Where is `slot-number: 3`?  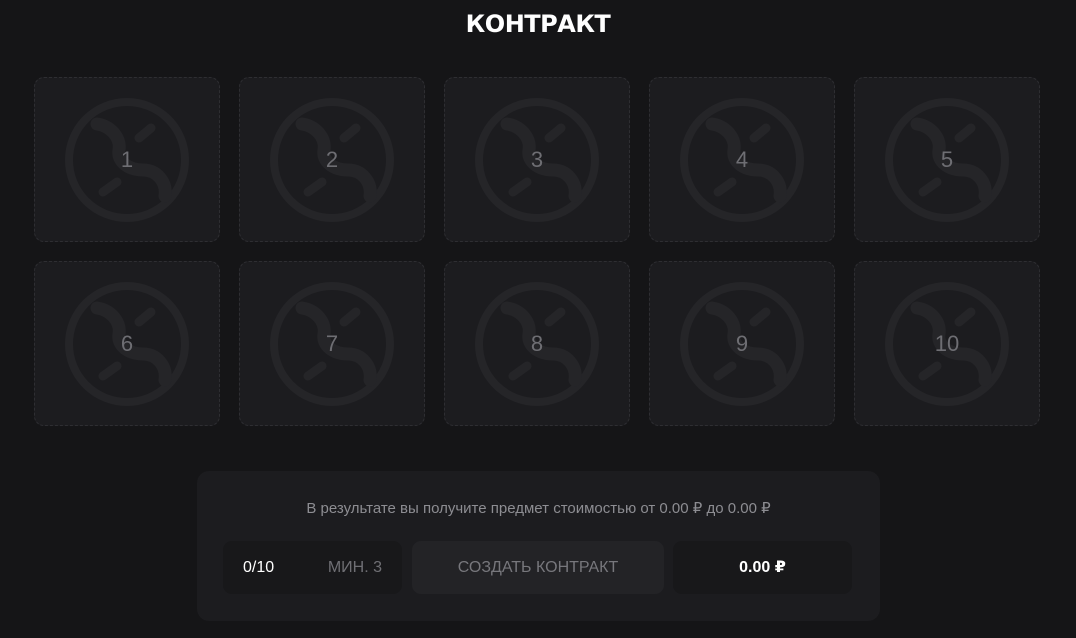 slot-number: 3 is located at coordinates (537, 159).